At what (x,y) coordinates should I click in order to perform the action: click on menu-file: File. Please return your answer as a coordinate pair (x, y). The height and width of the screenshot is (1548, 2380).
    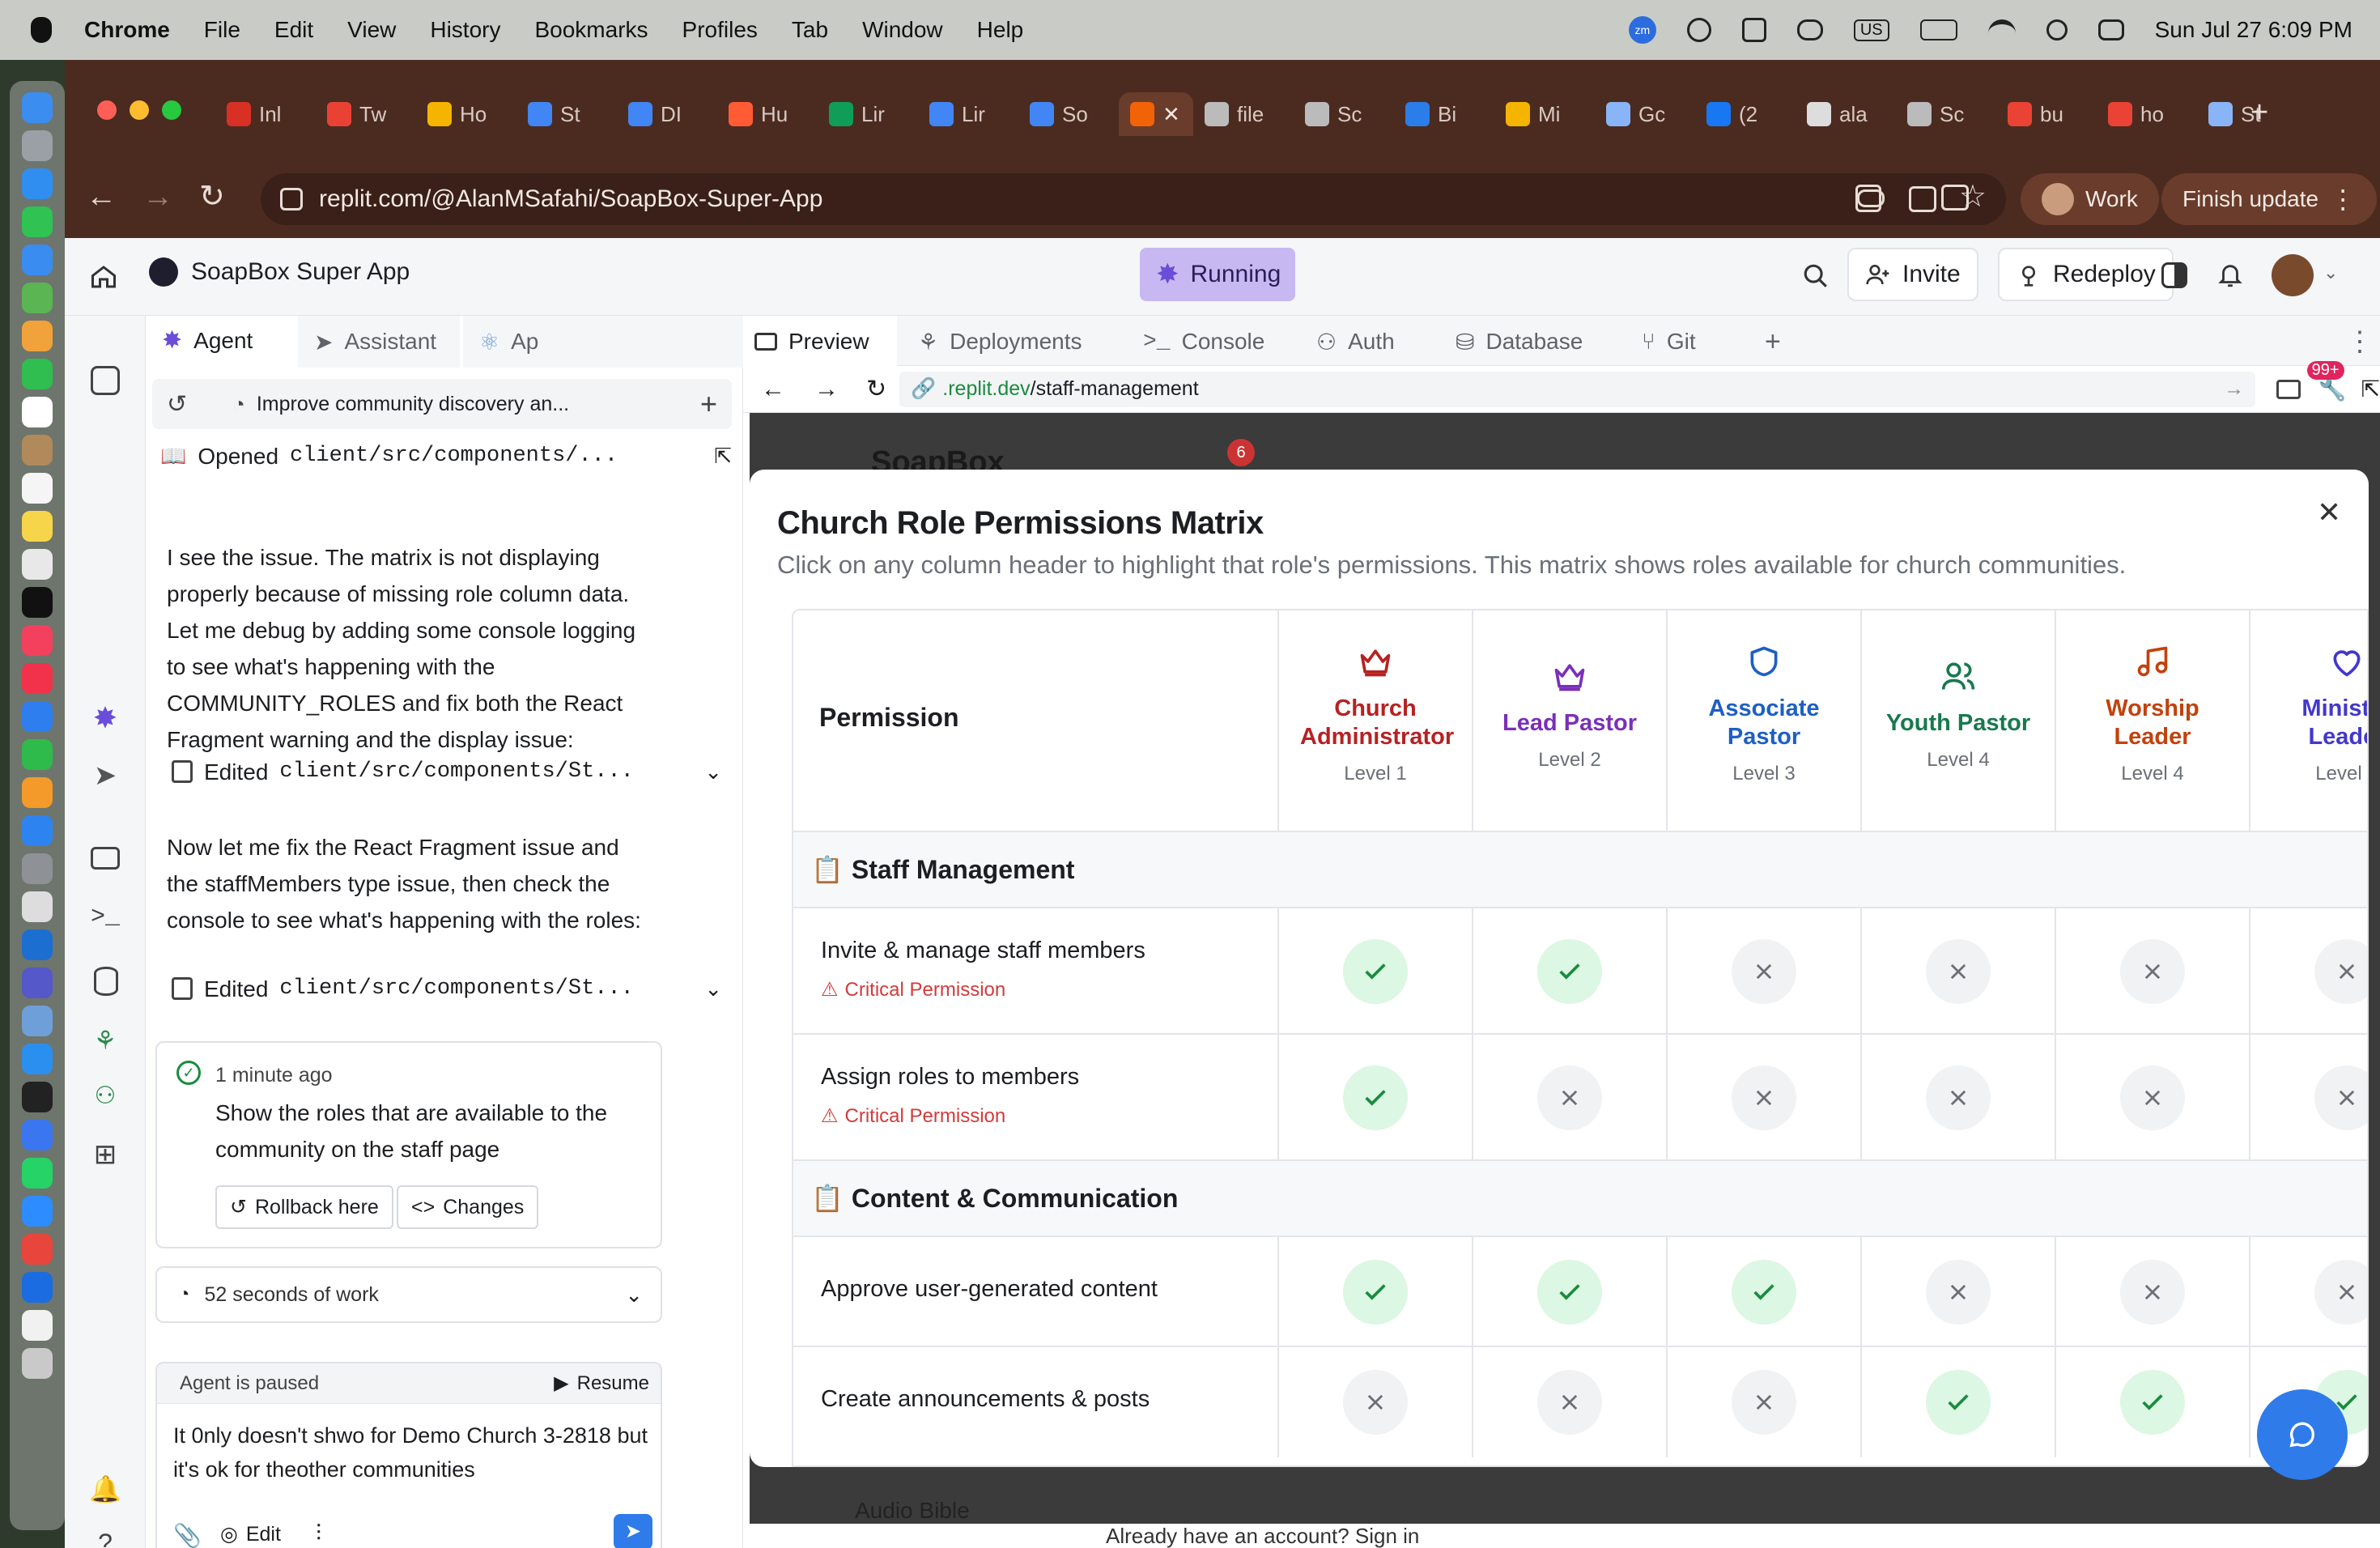
    Looking at the image, I should click on (222, 30).